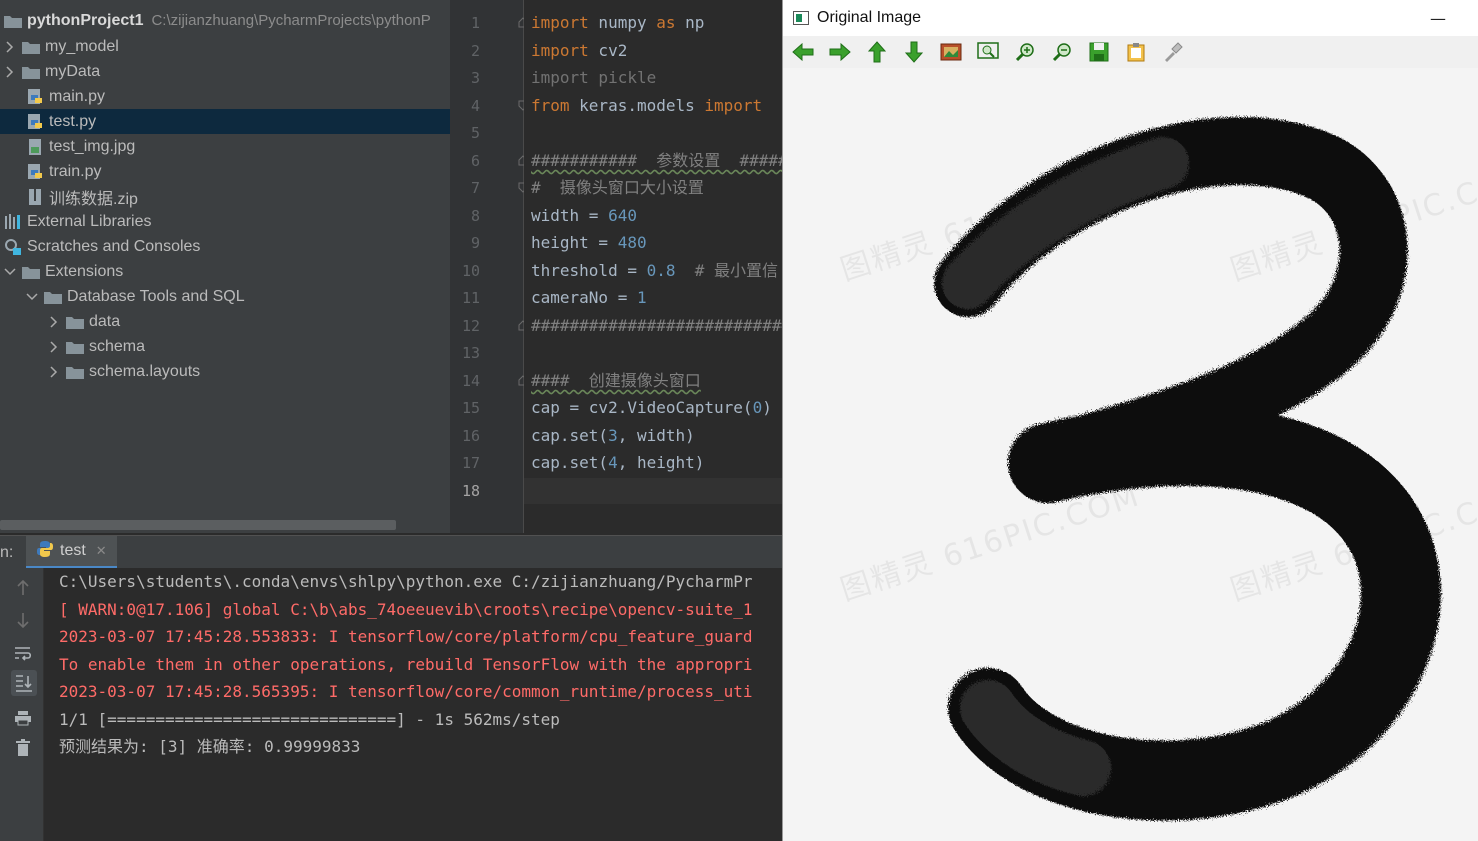 The height and width of the screenshot is (841, 1478). I want to click on trash-icon, so click(23, 748).